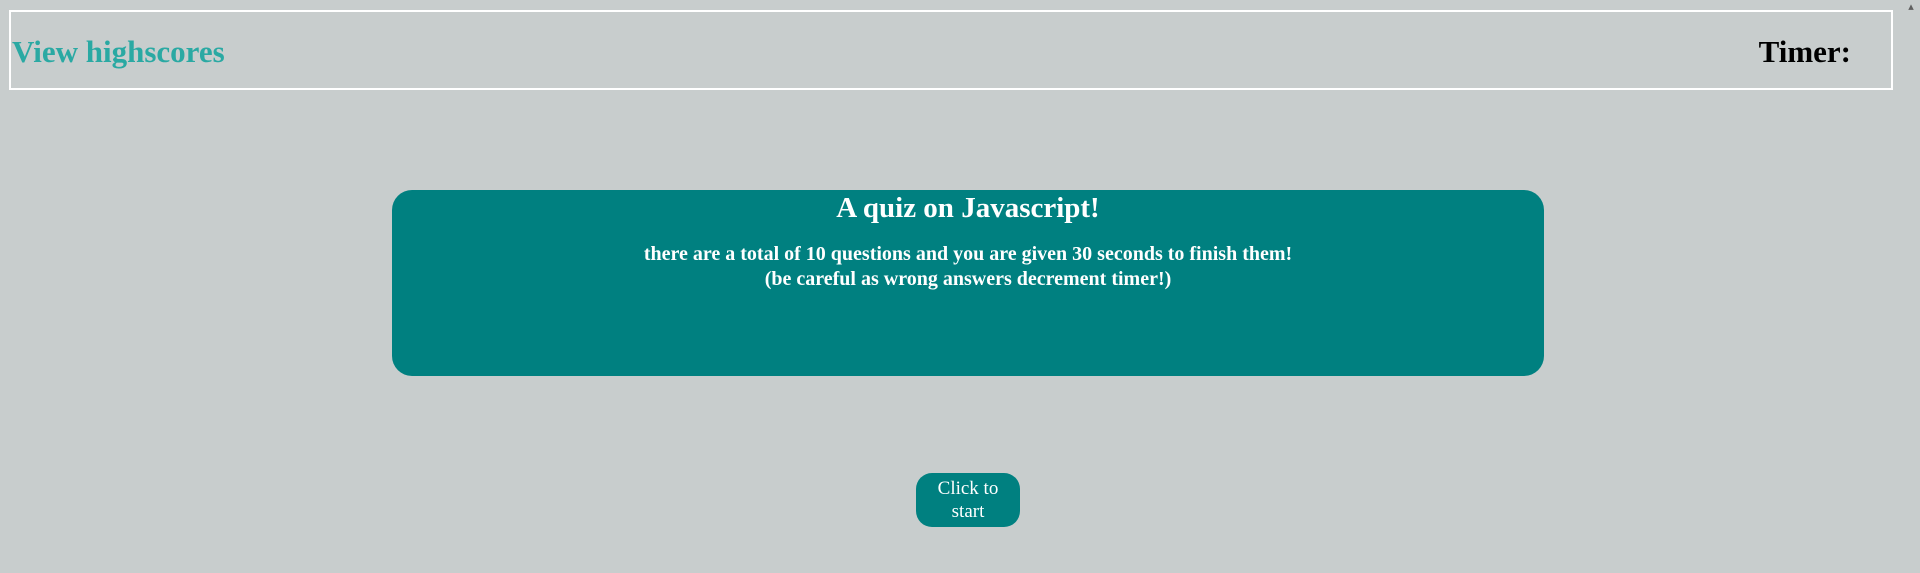  What do you see at coordinates (951, 50) in the screenshot?
I see `header-bar: View highscores Timer:` at bounding box center [951, 50].